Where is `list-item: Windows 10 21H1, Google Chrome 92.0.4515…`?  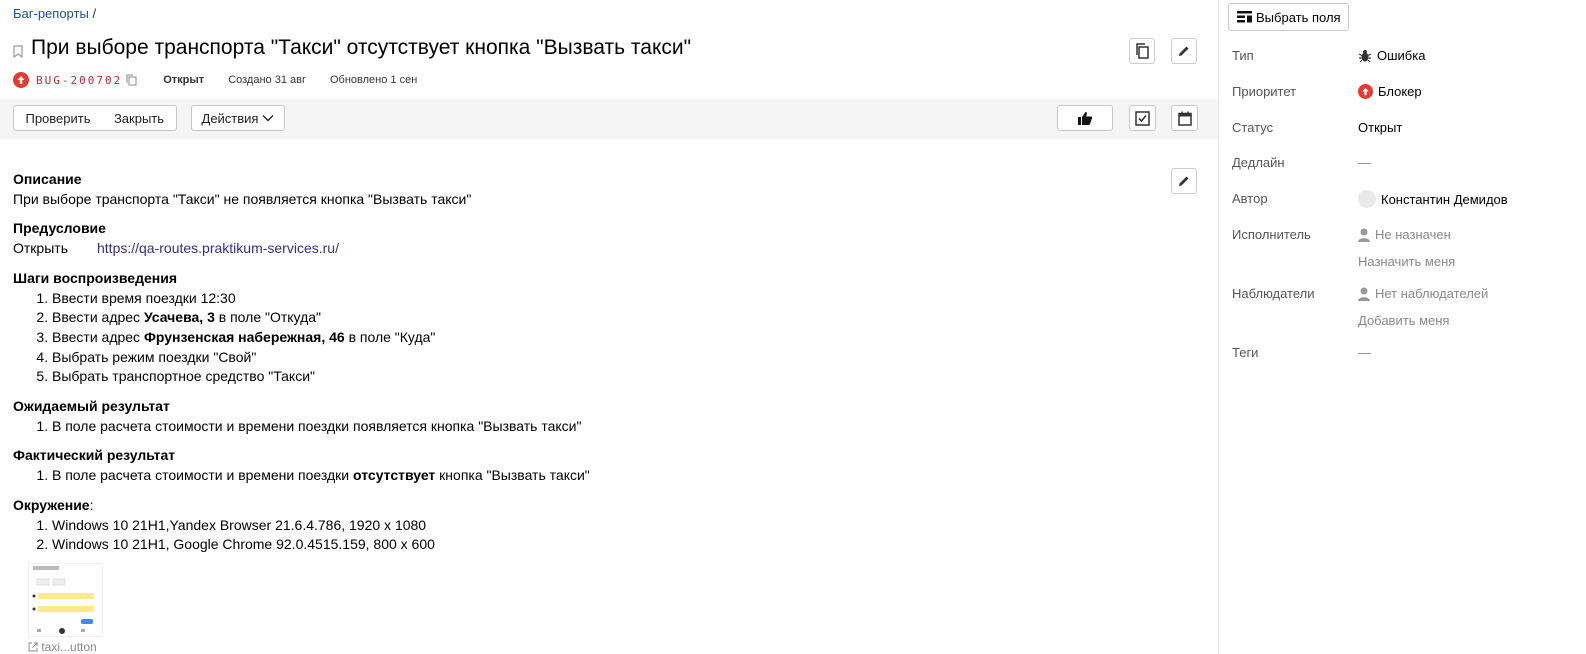
list-item: Windows 10 21H1, Google Chrome 92.0.4515… is located at coordinates (607, 545).